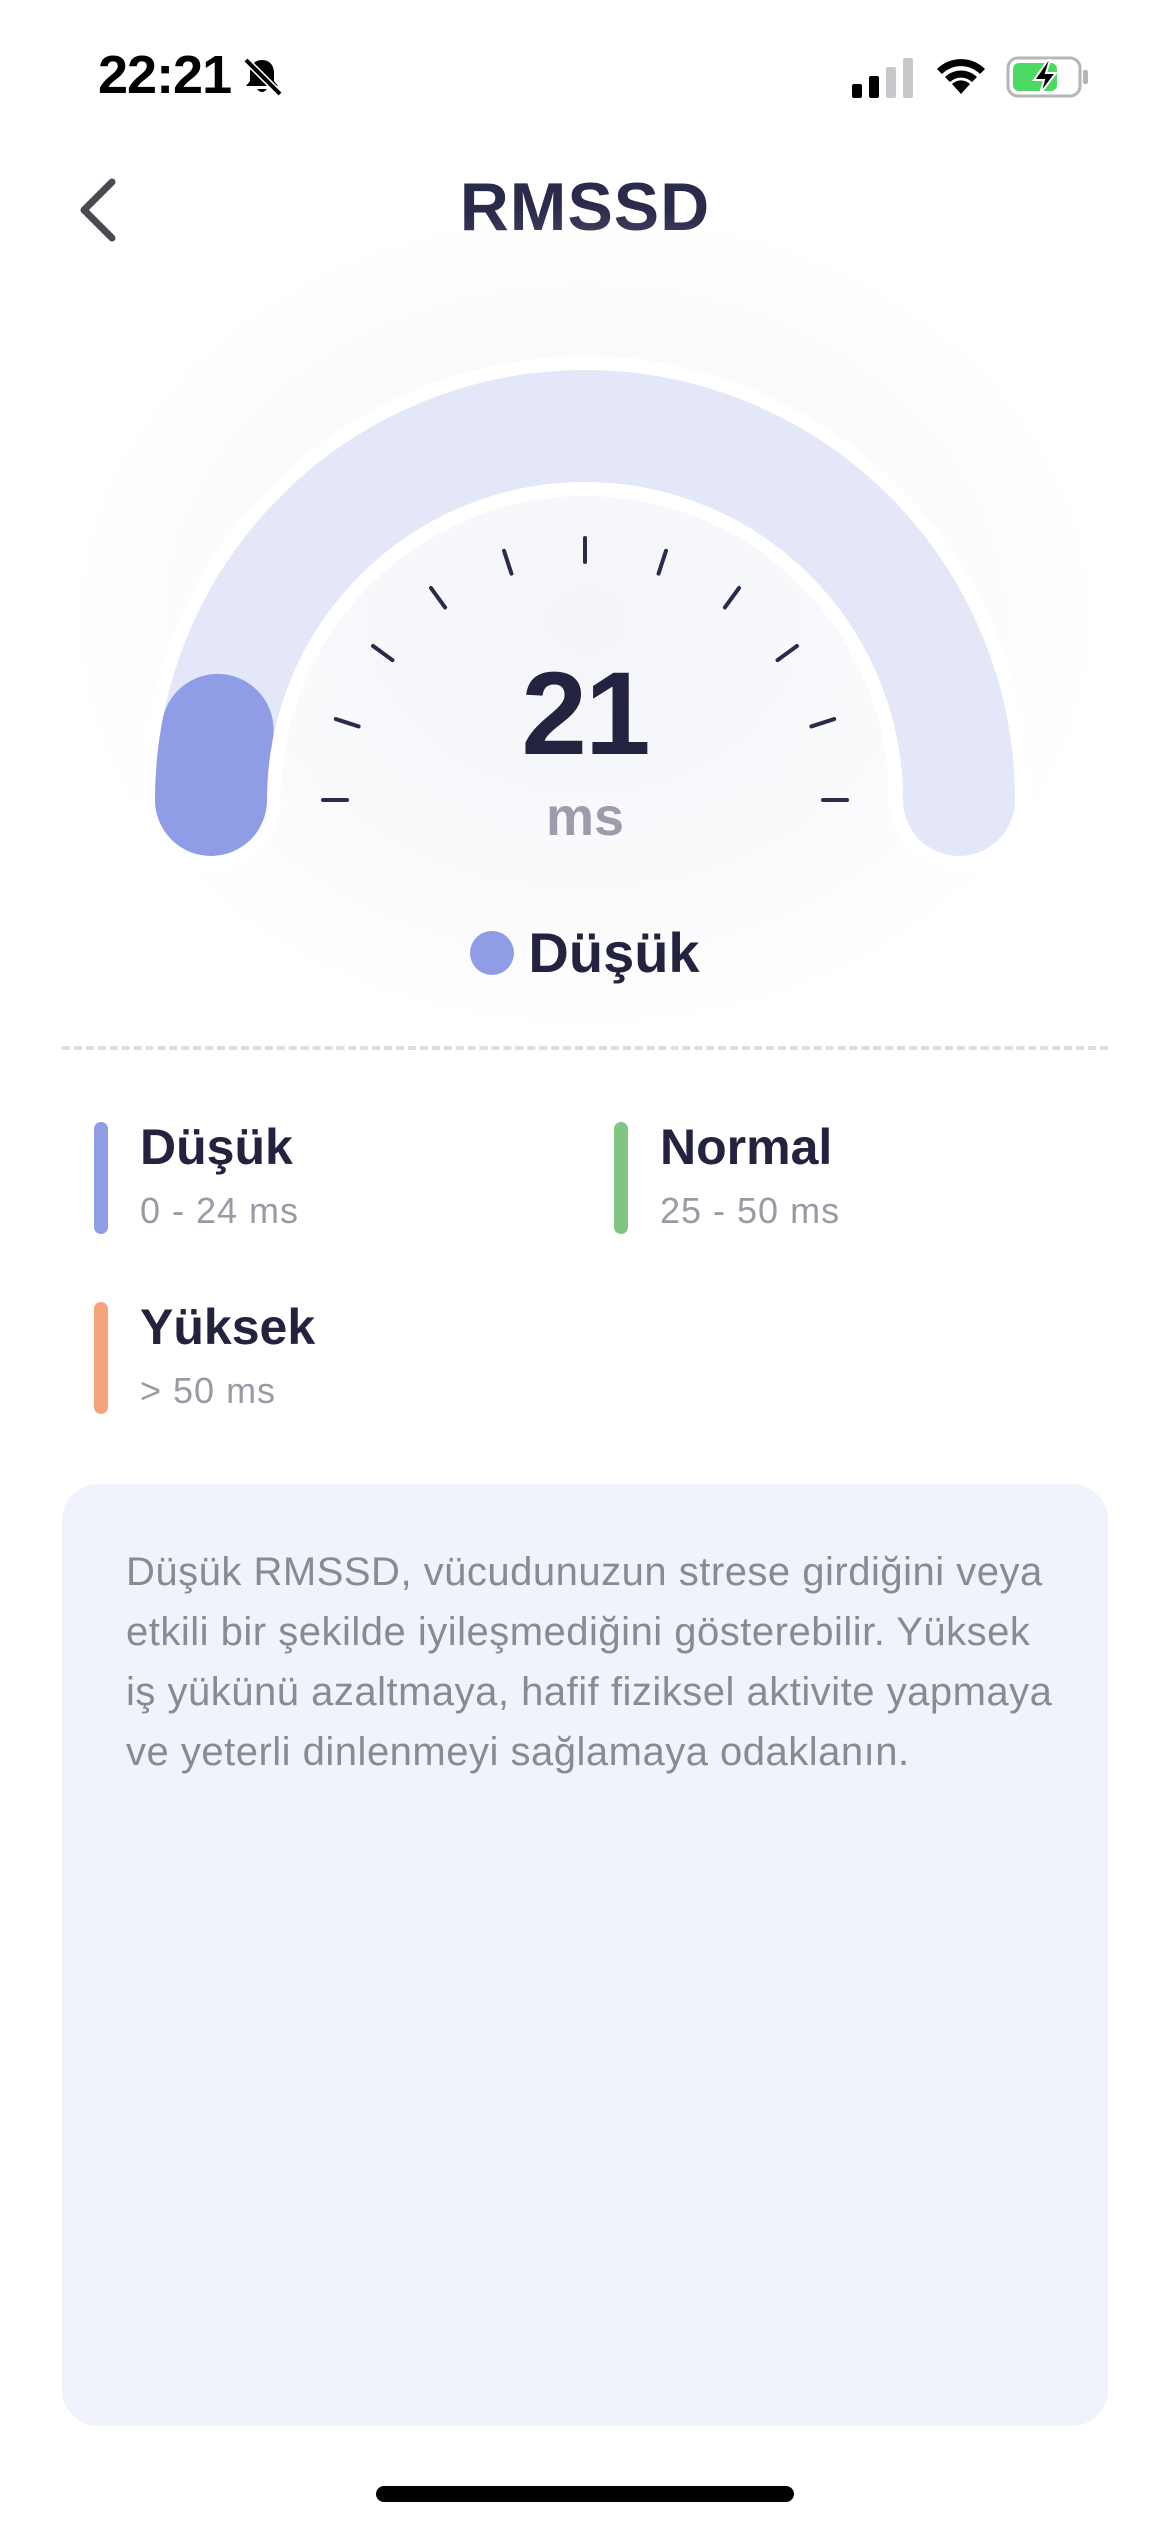  What do you see at coordinates (263, 77) in the screenshot?
I see `bell-slash-icon` at bounding box center [263, 77].